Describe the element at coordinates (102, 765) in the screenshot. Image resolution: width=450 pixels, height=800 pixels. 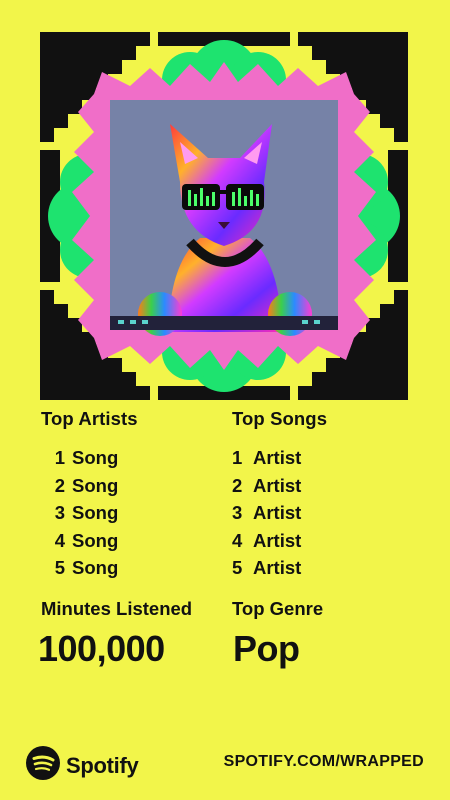
I see `spotify-wordmark: Spotify` at that location.